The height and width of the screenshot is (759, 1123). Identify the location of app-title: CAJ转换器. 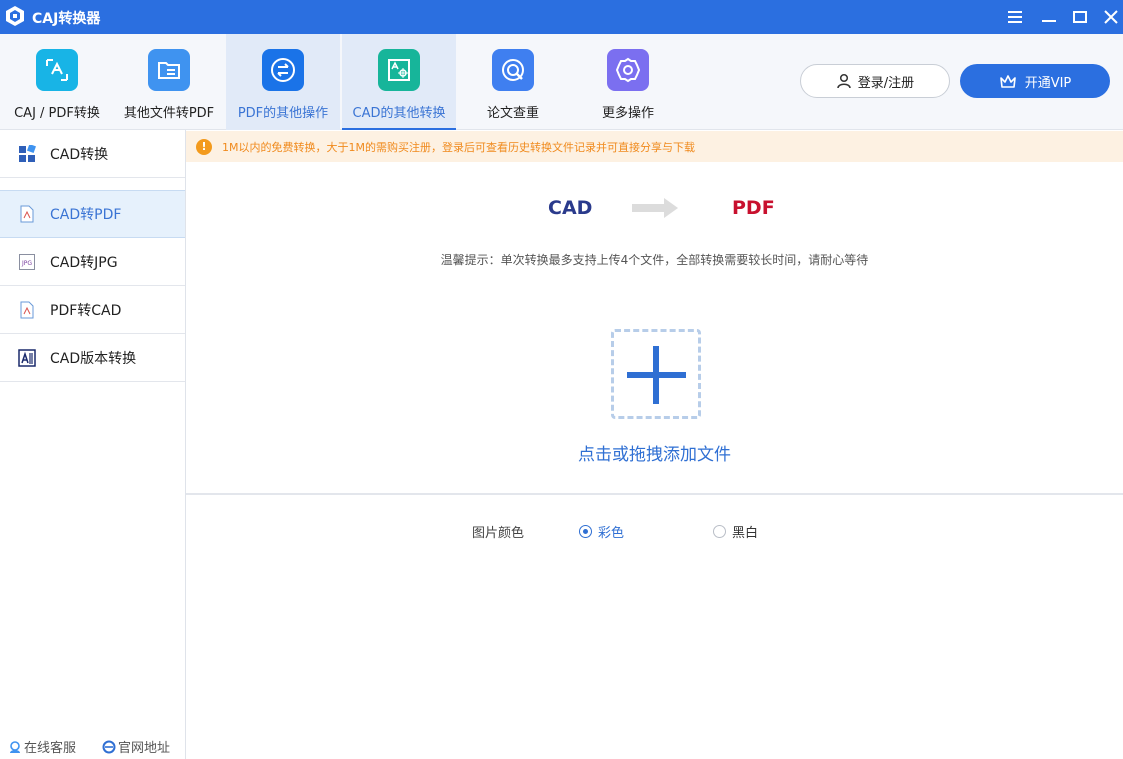
(66, 19).